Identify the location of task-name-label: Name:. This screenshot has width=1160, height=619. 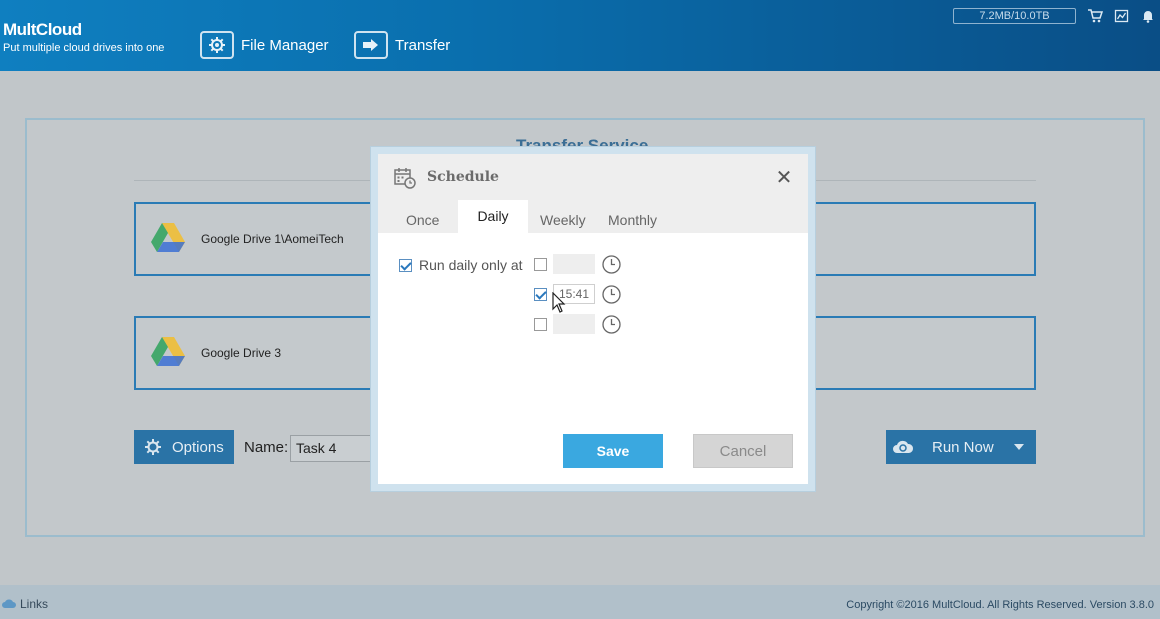
(266, 447).